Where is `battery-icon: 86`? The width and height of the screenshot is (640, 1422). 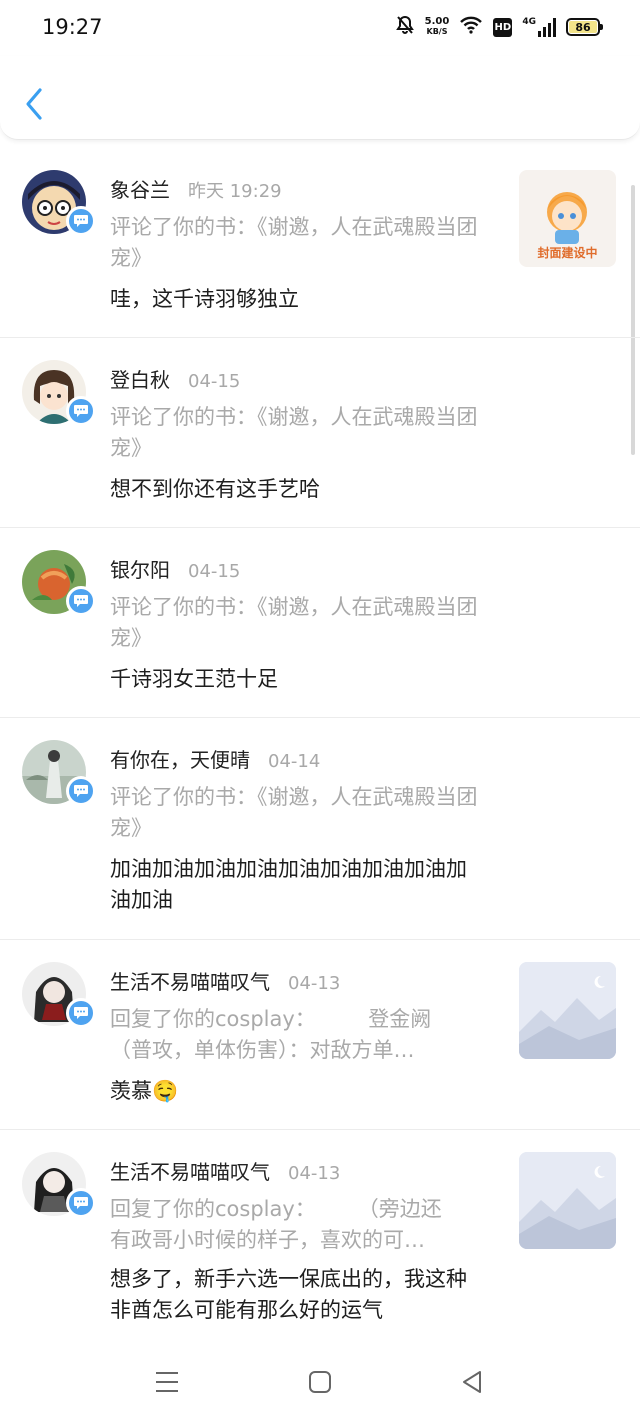 battery-icon: 86 is located at coordinates (584, 27).